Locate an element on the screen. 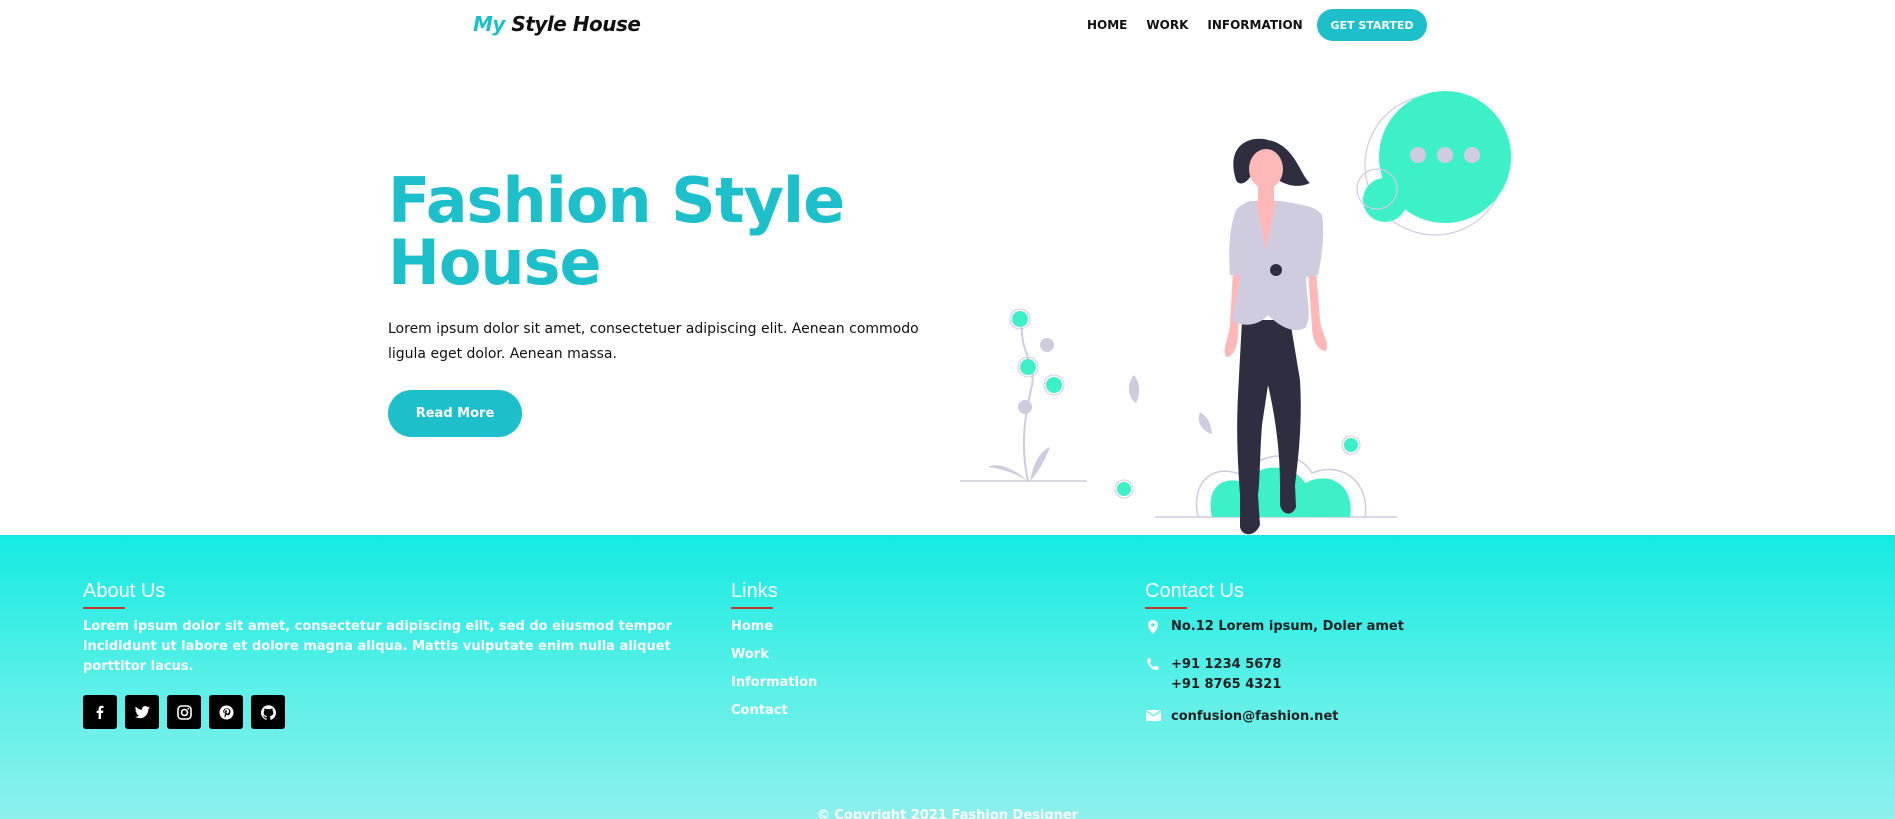 The height and width of the screenshot is (819, 1895). logo-part-1: My is located at coordinates (489, 24).